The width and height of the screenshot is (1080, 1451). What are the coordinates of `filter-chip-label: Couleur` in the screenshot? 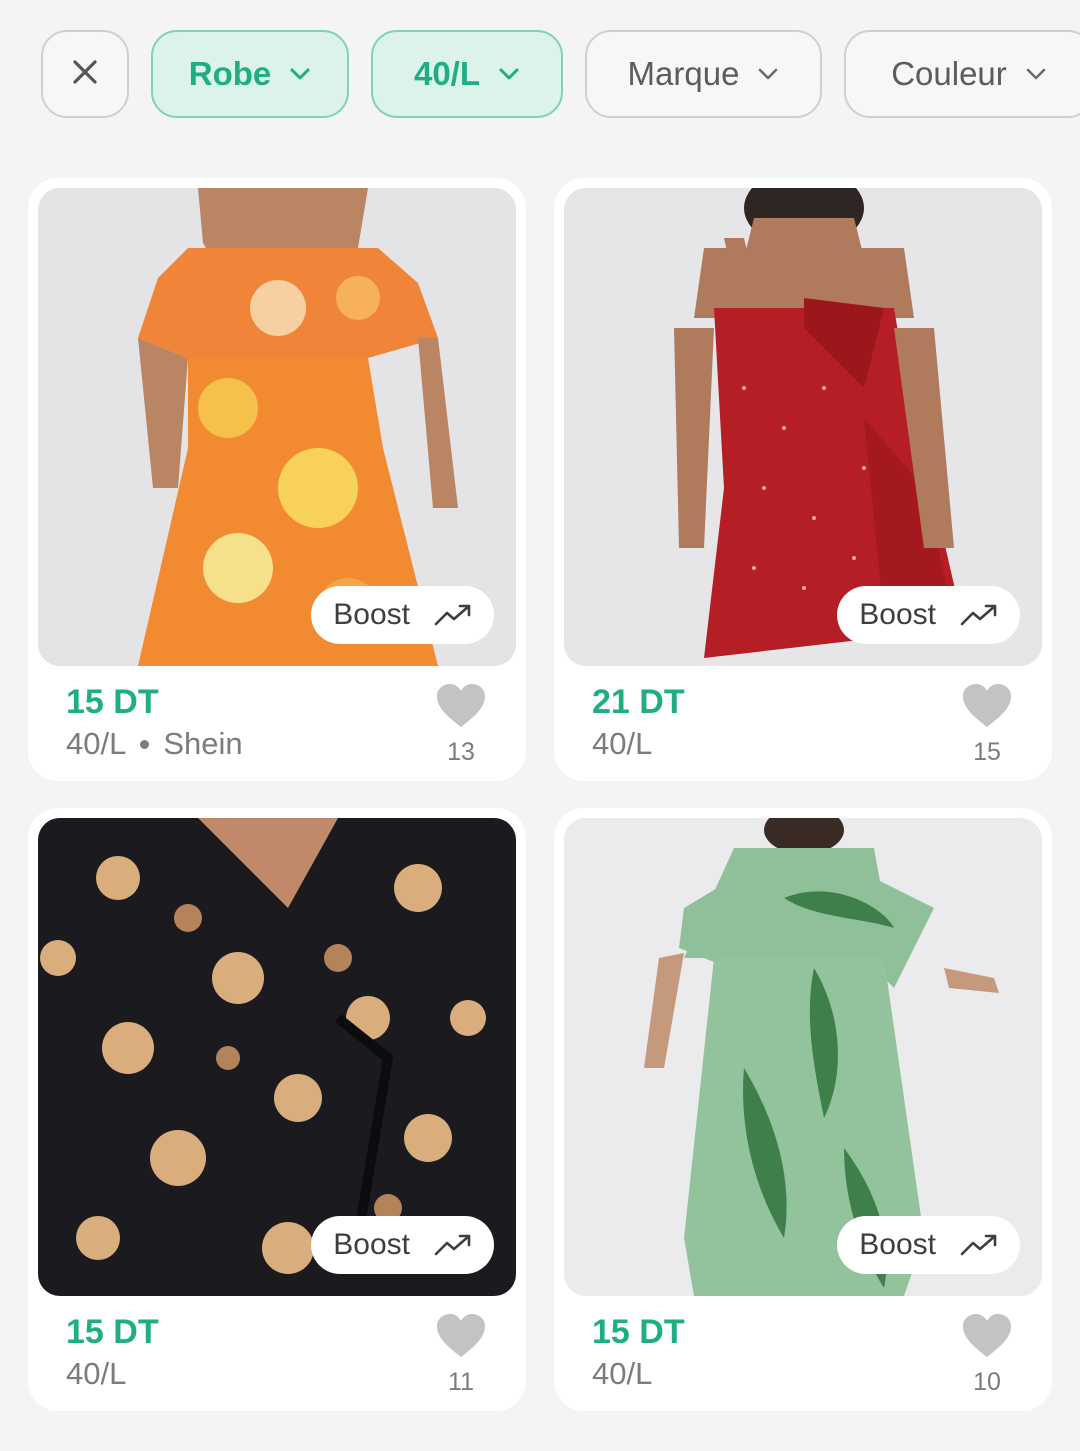 It's located at (949, 73).